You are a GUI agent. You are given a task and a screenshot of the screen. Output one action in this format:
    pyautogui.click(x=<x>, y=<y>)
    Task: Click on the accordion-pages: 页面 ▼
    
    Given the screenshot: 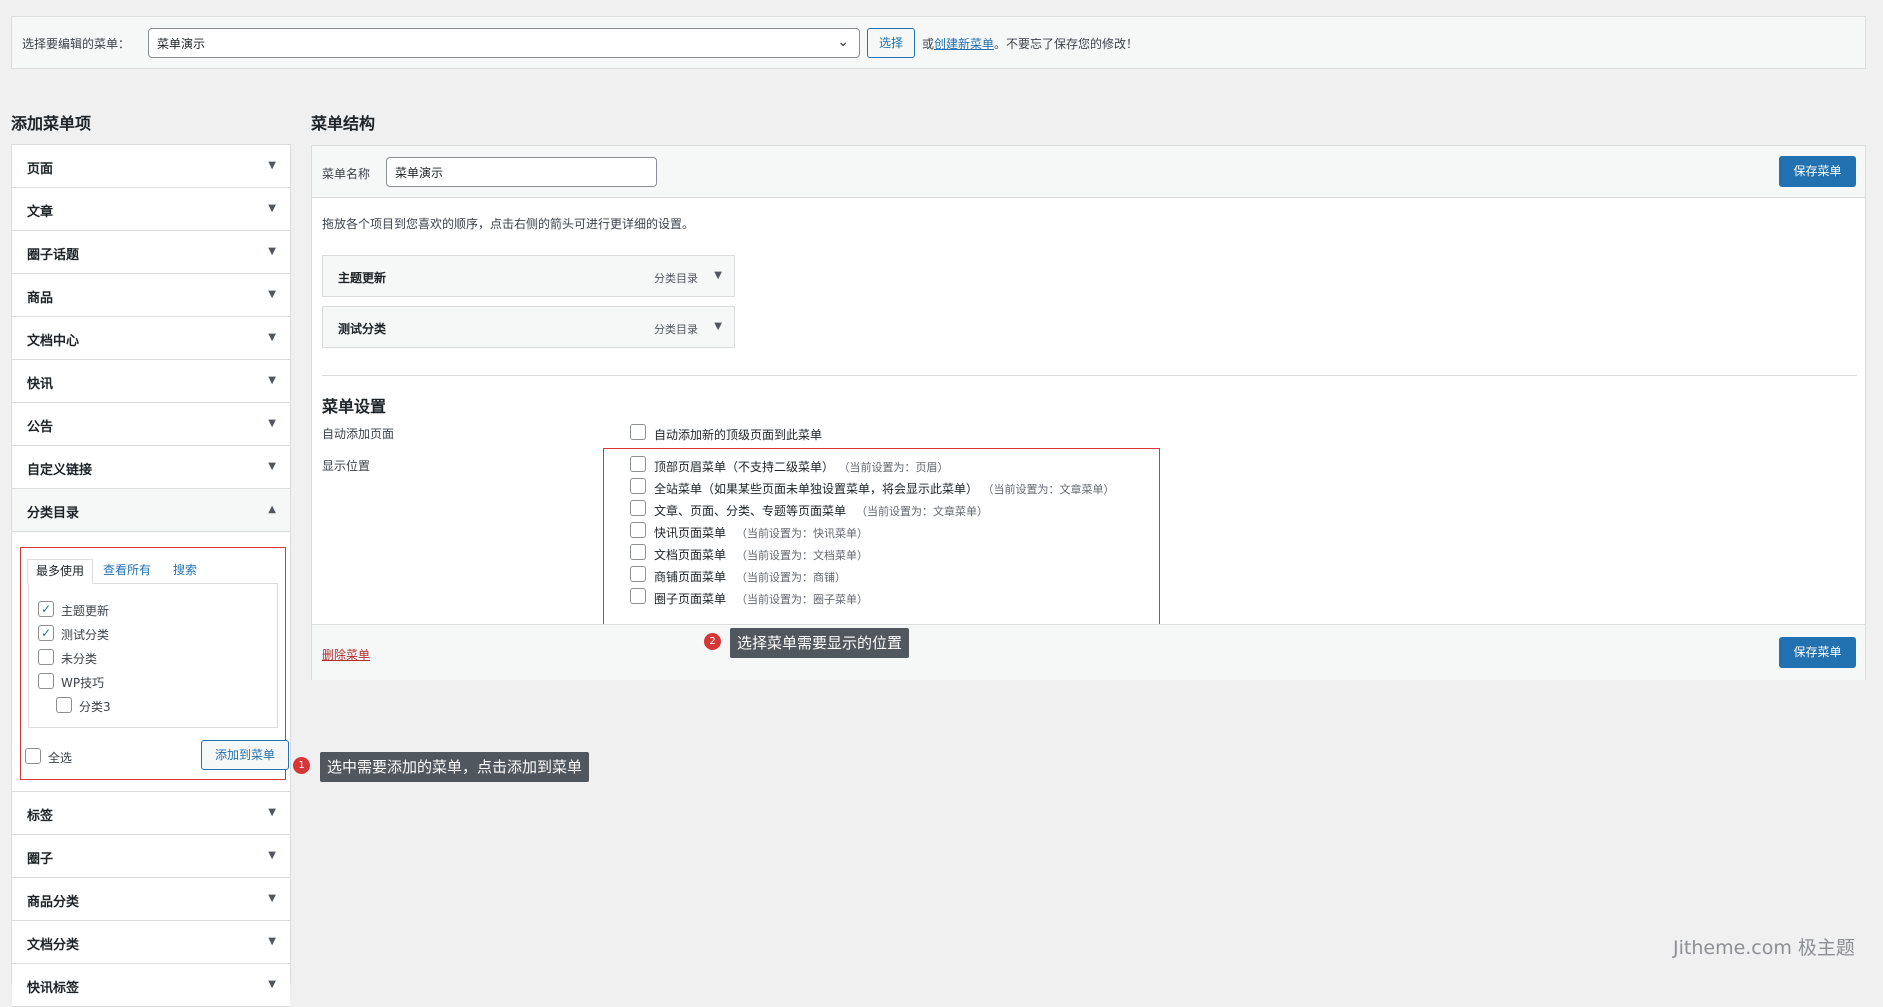 What is the action you would take?
    pyautogui.click(x=151, y=166)
    